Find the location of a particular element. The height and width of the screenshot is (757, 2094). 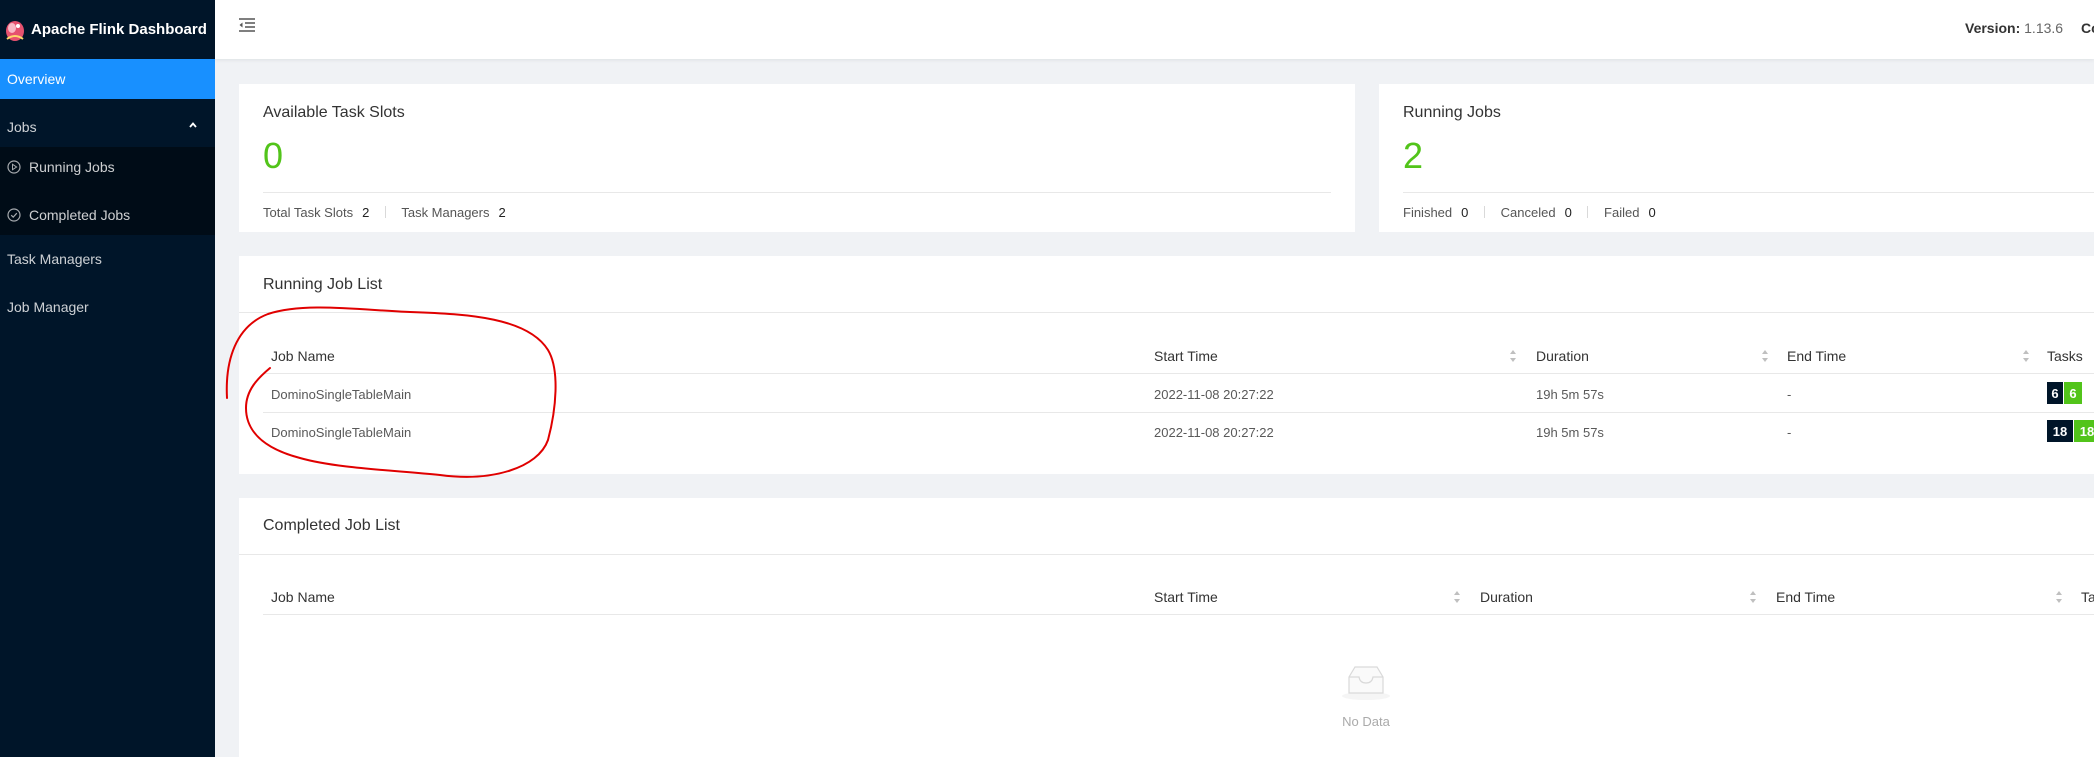

running-jobs-value: 2 is located at coordinates (1413, 155).